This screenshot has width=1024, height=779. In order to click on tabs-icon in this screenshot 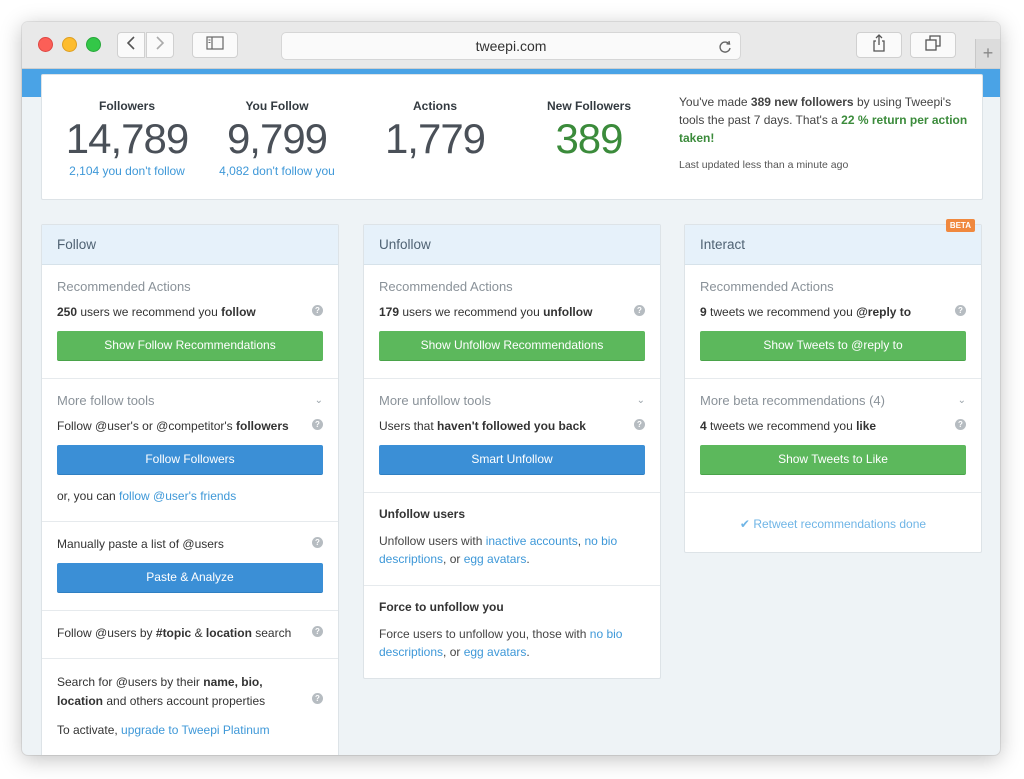, I will do `click(933, 45)`.